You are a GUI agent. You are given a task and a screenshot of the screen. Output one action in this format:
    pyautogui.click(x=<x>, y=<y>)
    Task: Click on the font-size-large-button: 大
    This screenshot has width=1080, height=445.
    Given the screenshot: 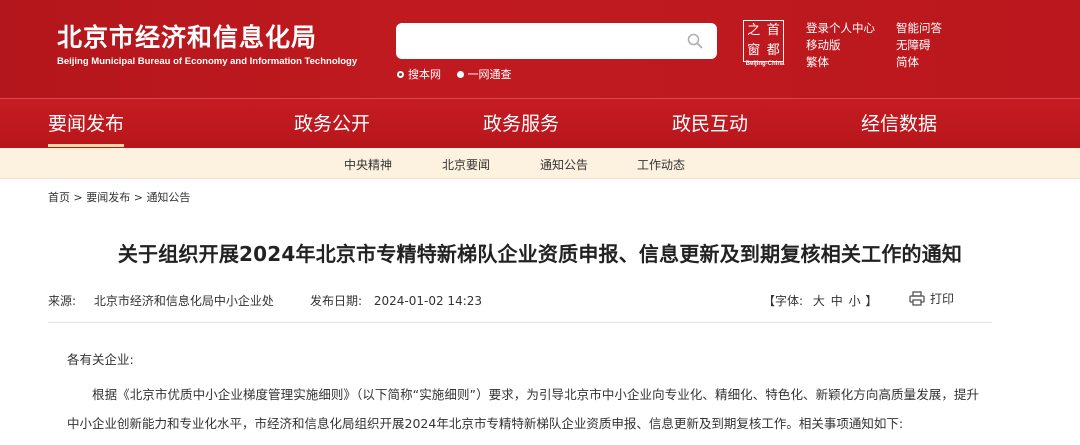 What is the action you would take?
    pyautogui.click(x=819, y=301)
    